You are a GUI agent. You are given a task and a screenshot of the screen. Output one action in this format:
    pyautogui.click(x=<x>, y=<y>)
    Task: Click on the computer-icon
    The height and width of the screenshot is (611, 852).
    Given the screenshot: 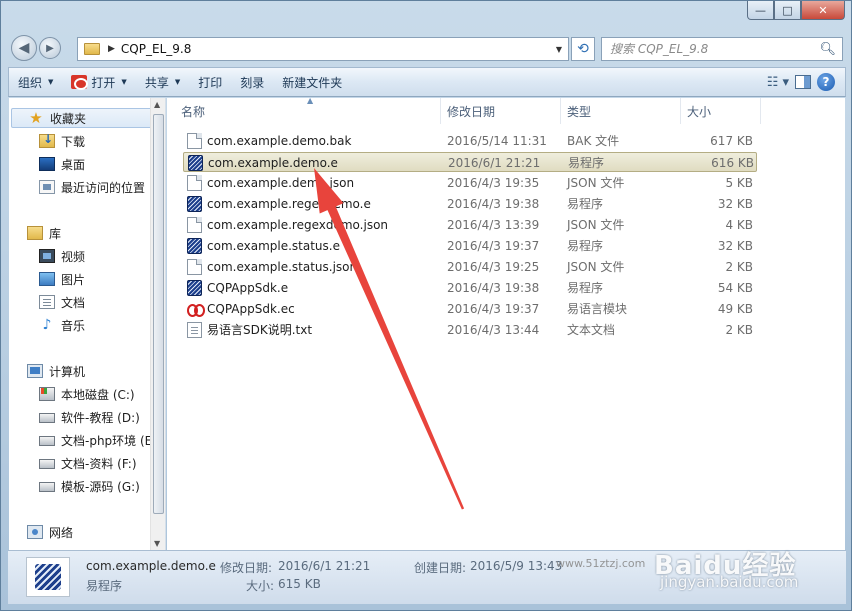 What is the action you would take?
    pyautogui.click(x=35, y=371)
    